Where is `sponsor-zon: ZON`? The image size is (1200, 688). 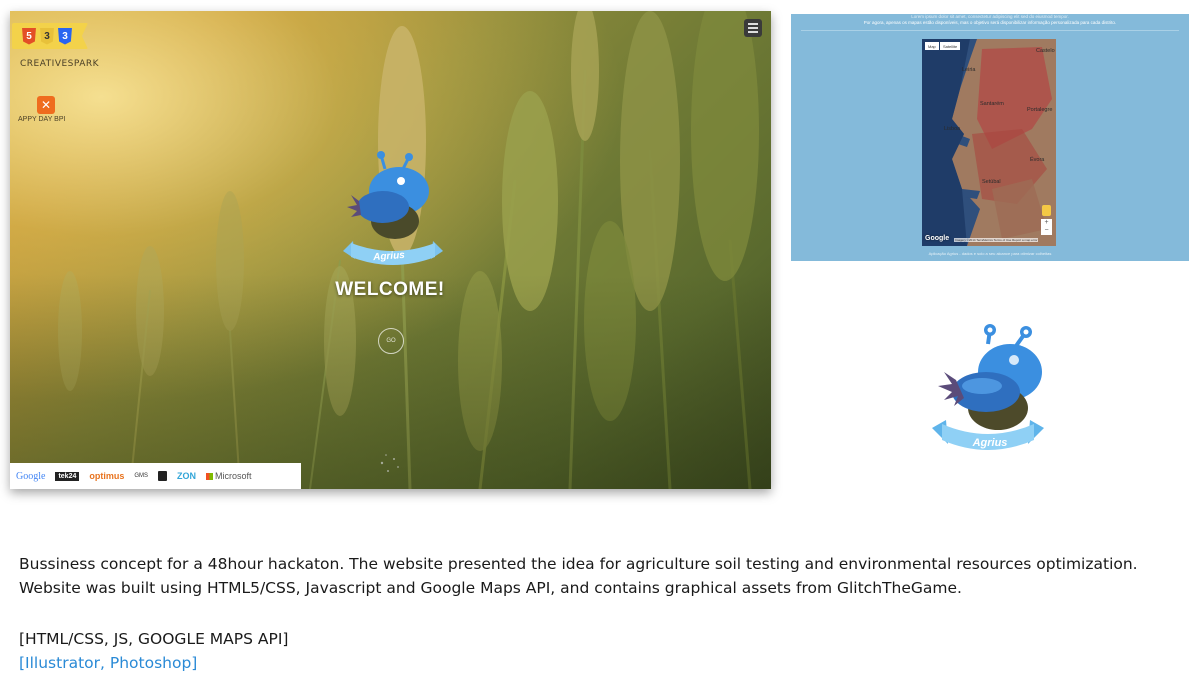
sponsor-zon: ZON is located at coordinates (187, 476).